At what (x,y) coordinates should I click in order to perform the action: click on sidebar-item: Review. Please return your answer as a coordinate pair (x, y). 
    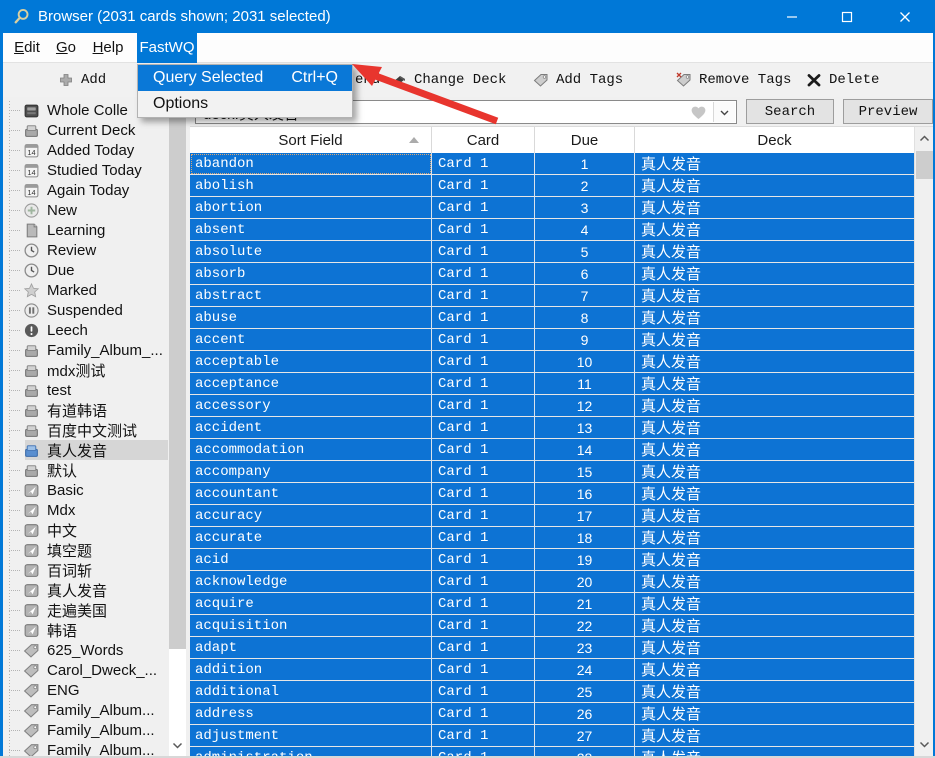
    Looking at the image, I should click on (94, 250).